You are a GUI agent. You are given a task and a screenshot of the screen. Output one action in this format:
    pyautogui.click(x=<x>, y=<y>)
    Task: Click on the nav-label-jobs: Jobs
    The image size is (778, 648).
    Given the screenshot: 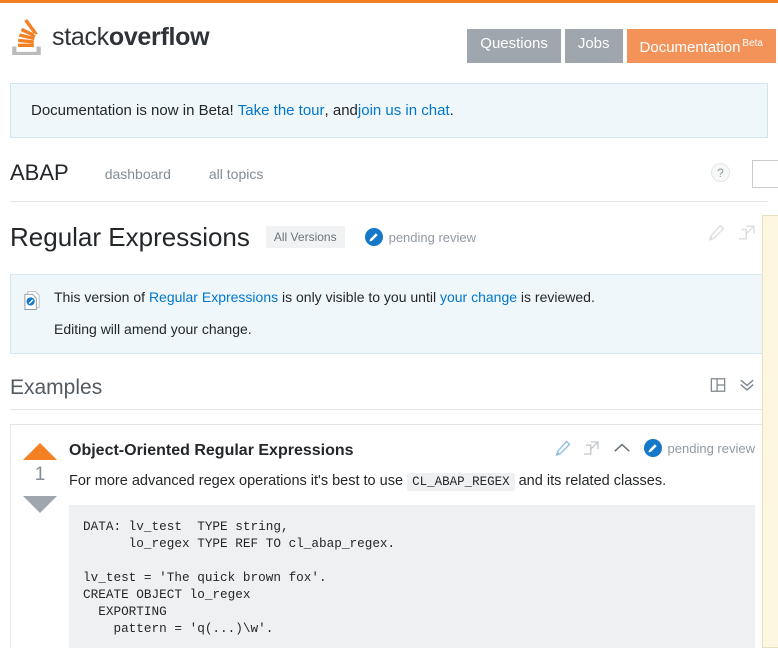 What is the action you would take?
    pyautogui.click(x=593, y=43)
    